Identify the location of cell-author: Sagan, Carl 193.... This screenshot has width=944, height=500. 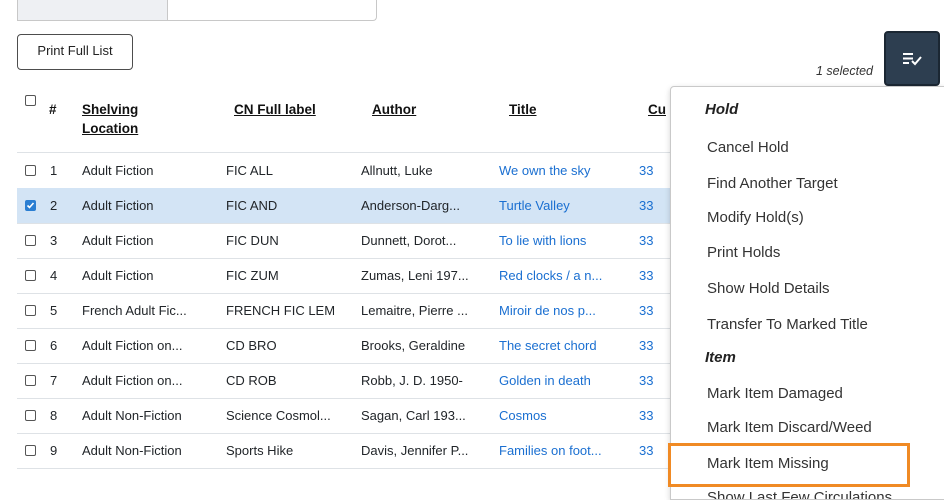
(413, 415).